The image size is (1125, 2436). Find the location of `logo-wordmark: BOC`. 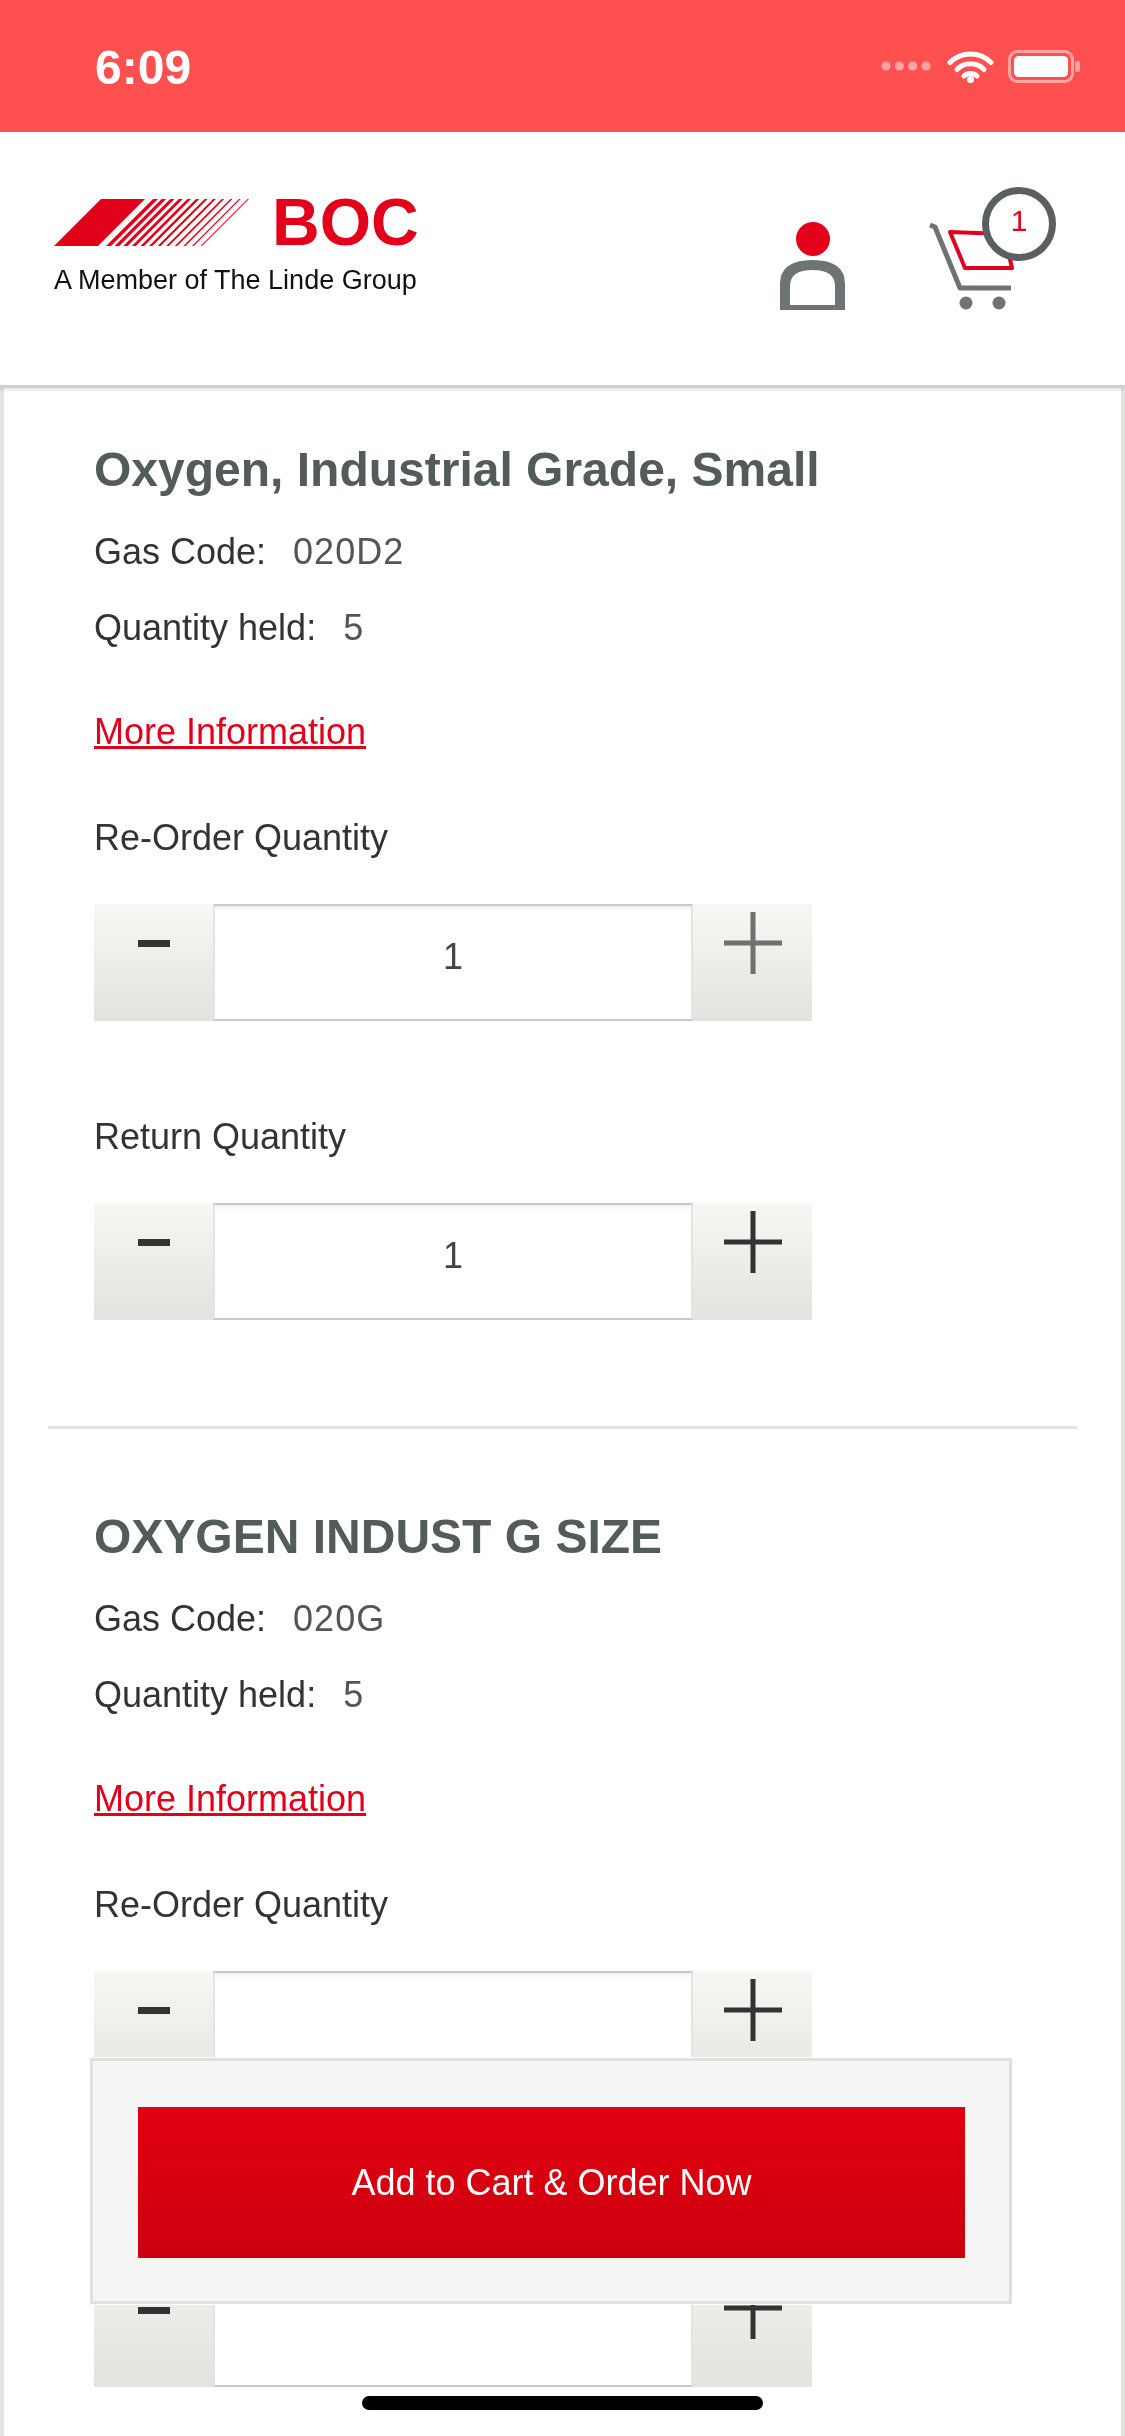

logo-wordmark: BOC is located at coordinates (345, 222).